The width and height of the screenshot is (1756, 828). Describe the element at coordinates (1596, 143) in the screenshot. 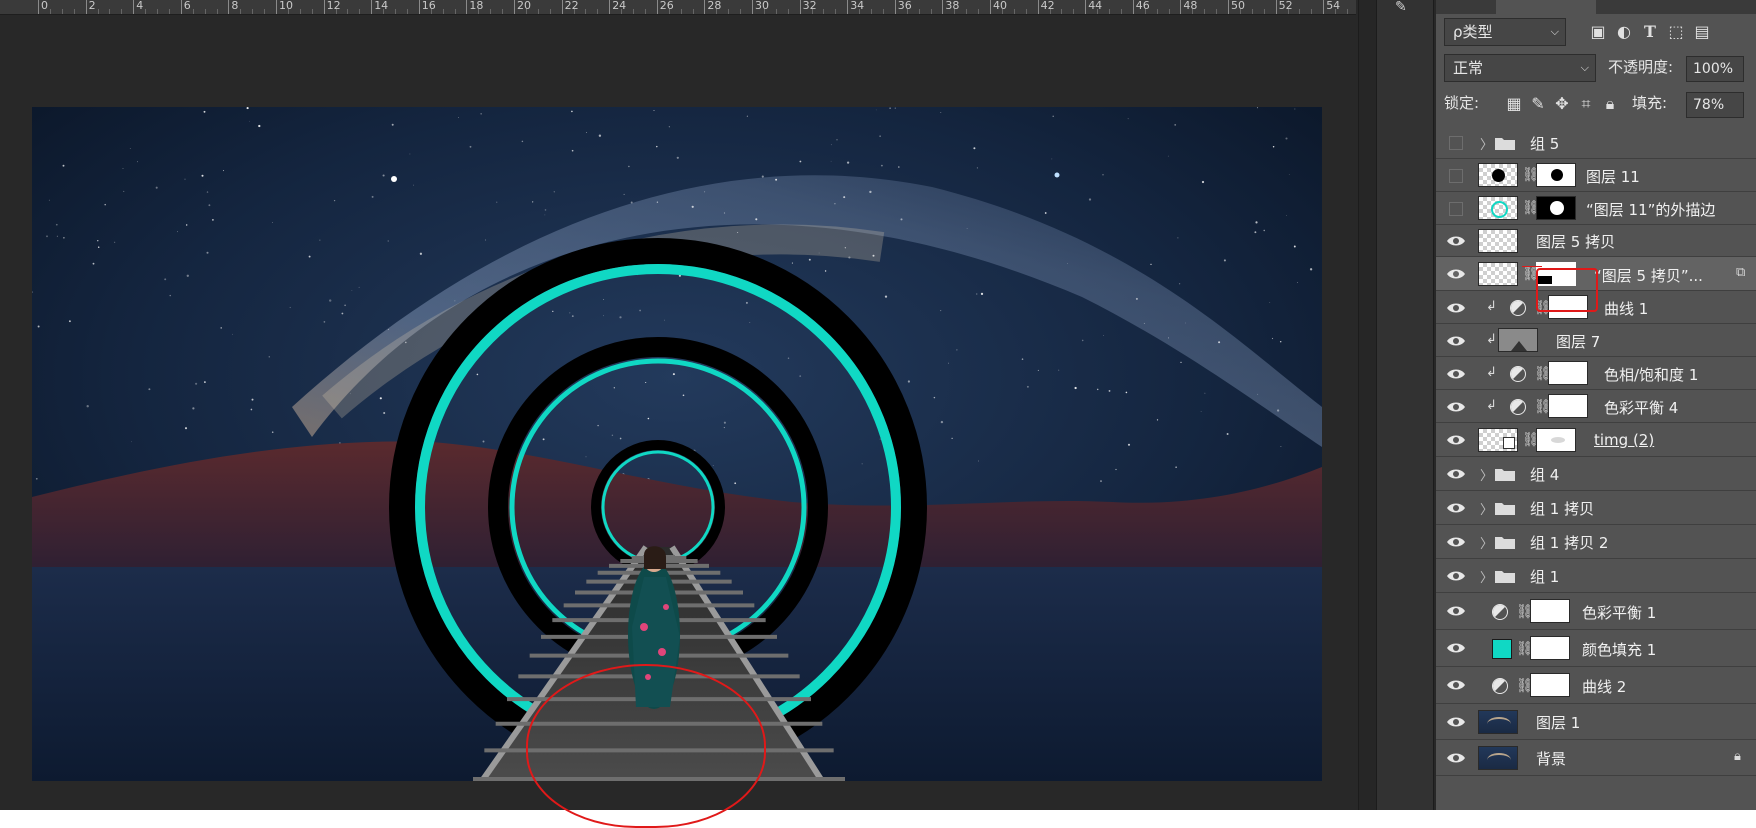

I see `layer-row-group-5: 〉 组 5` at that location.